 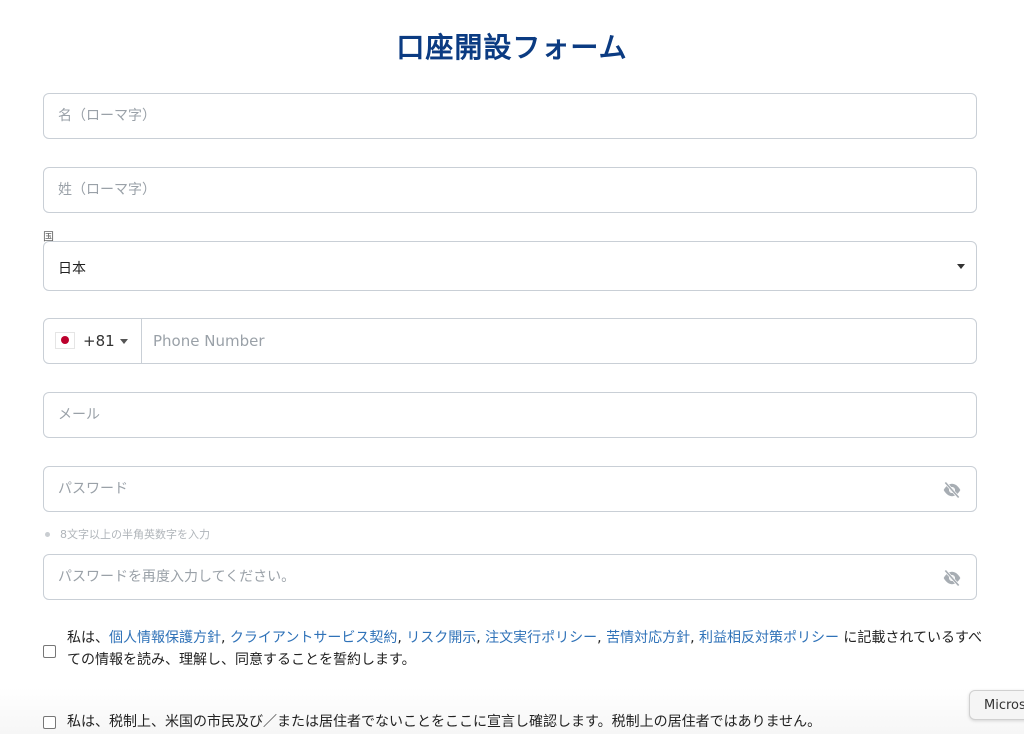 I want to click on client-agreement-link: クライアントサービス契約, so click(x=313, y=638).